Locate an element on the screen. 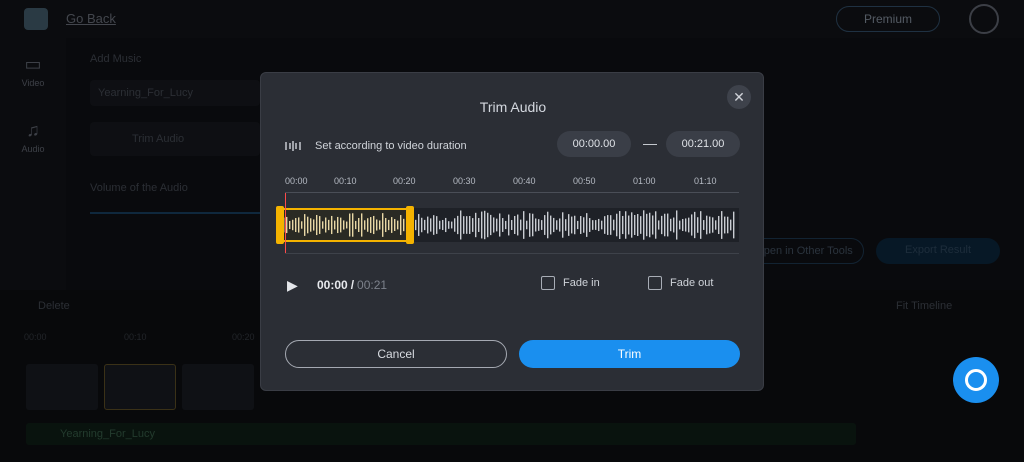 Image resolution: width=1024 pixels, height=462 pixels. current-time: 00:00 is located at coordinates (332, 285).